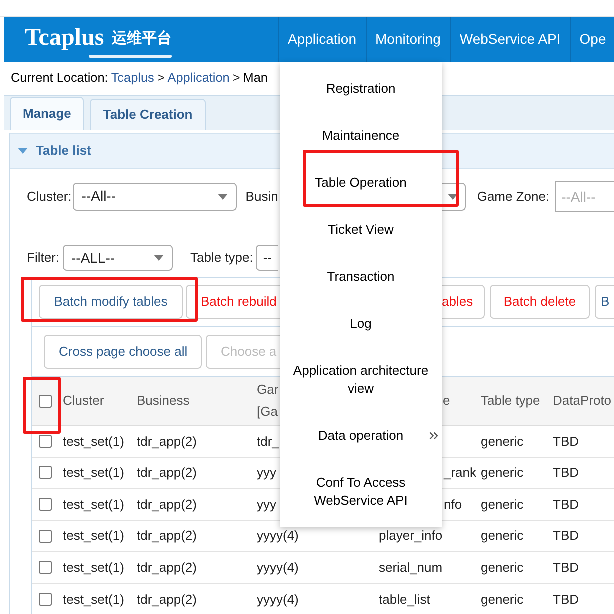 The image size is (614, 614). I want to click on menu-item: Registration, so click(361, 89).